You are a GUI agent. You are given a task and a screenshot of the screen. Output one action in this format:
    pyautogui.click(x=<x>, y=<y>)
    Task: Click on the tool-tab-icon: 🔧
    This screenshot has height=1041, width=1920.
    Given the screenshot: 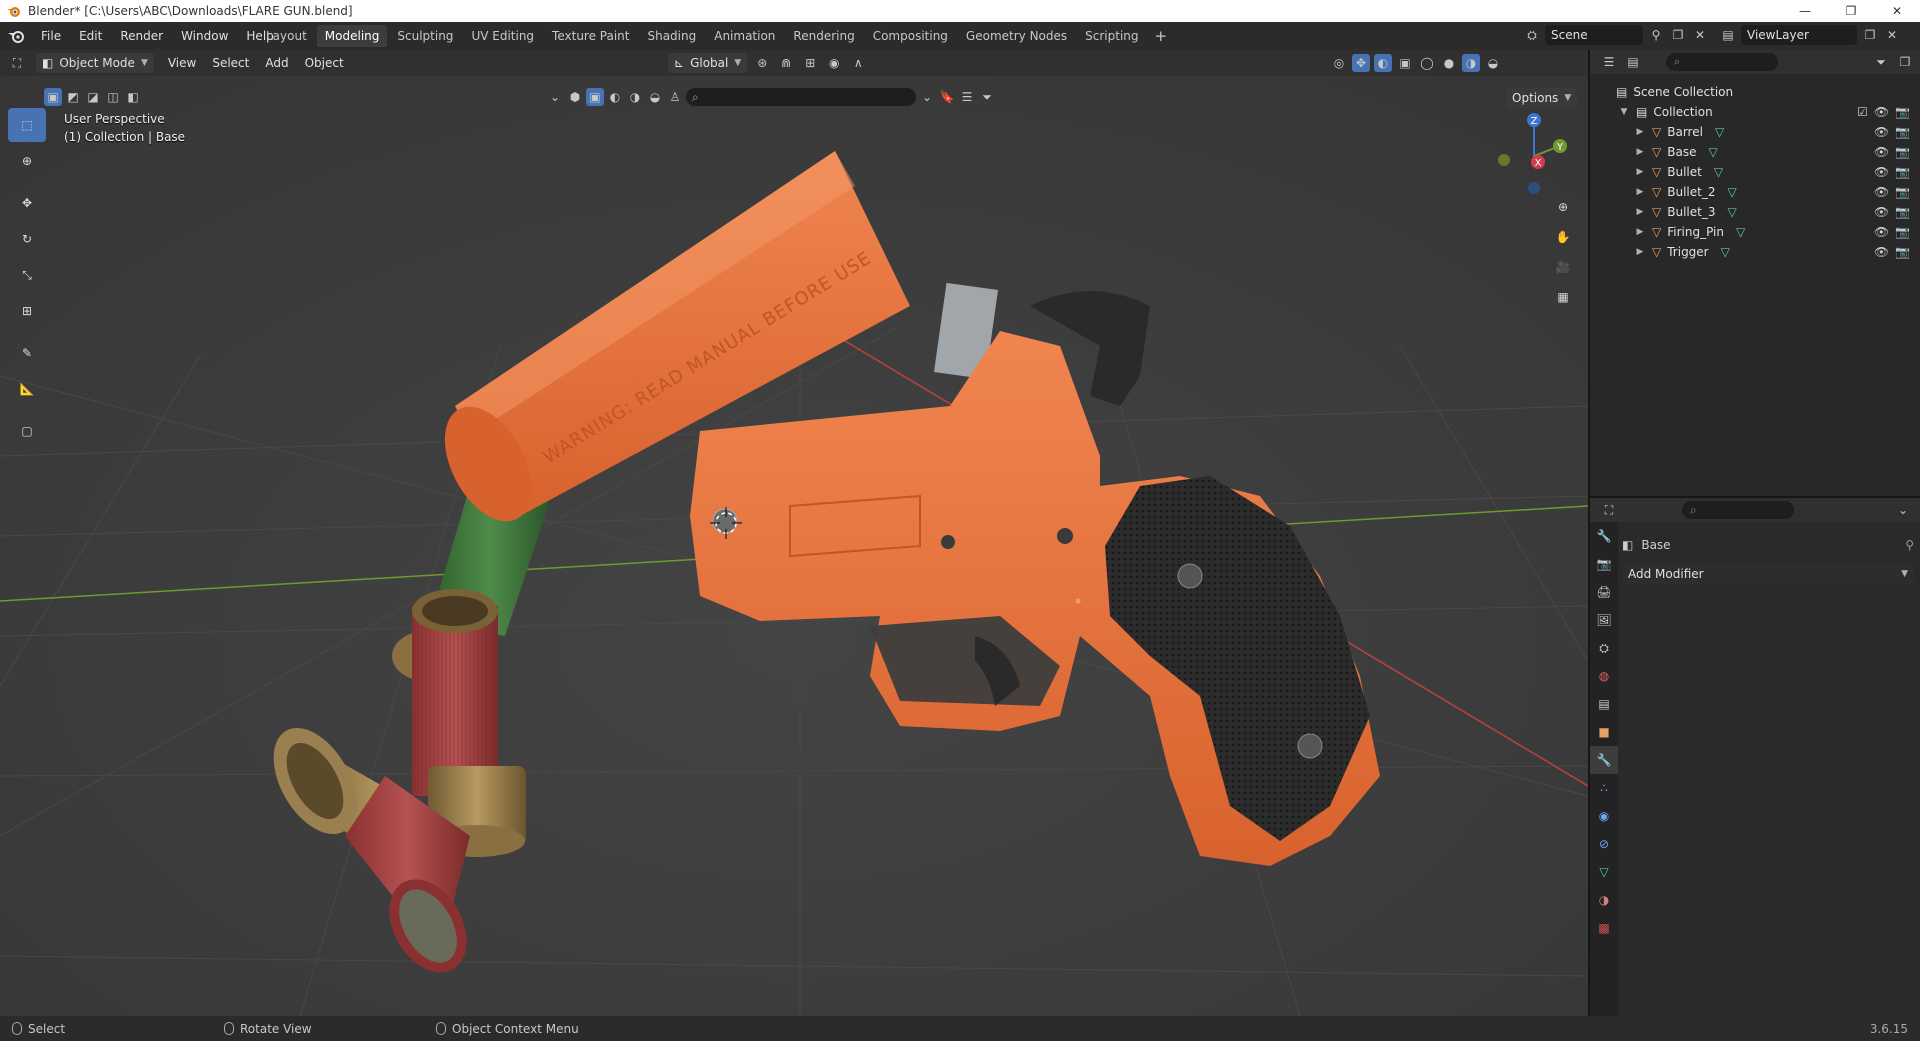 What is the action you would take?
    pyautogui.click(x=1604, y=536)
    